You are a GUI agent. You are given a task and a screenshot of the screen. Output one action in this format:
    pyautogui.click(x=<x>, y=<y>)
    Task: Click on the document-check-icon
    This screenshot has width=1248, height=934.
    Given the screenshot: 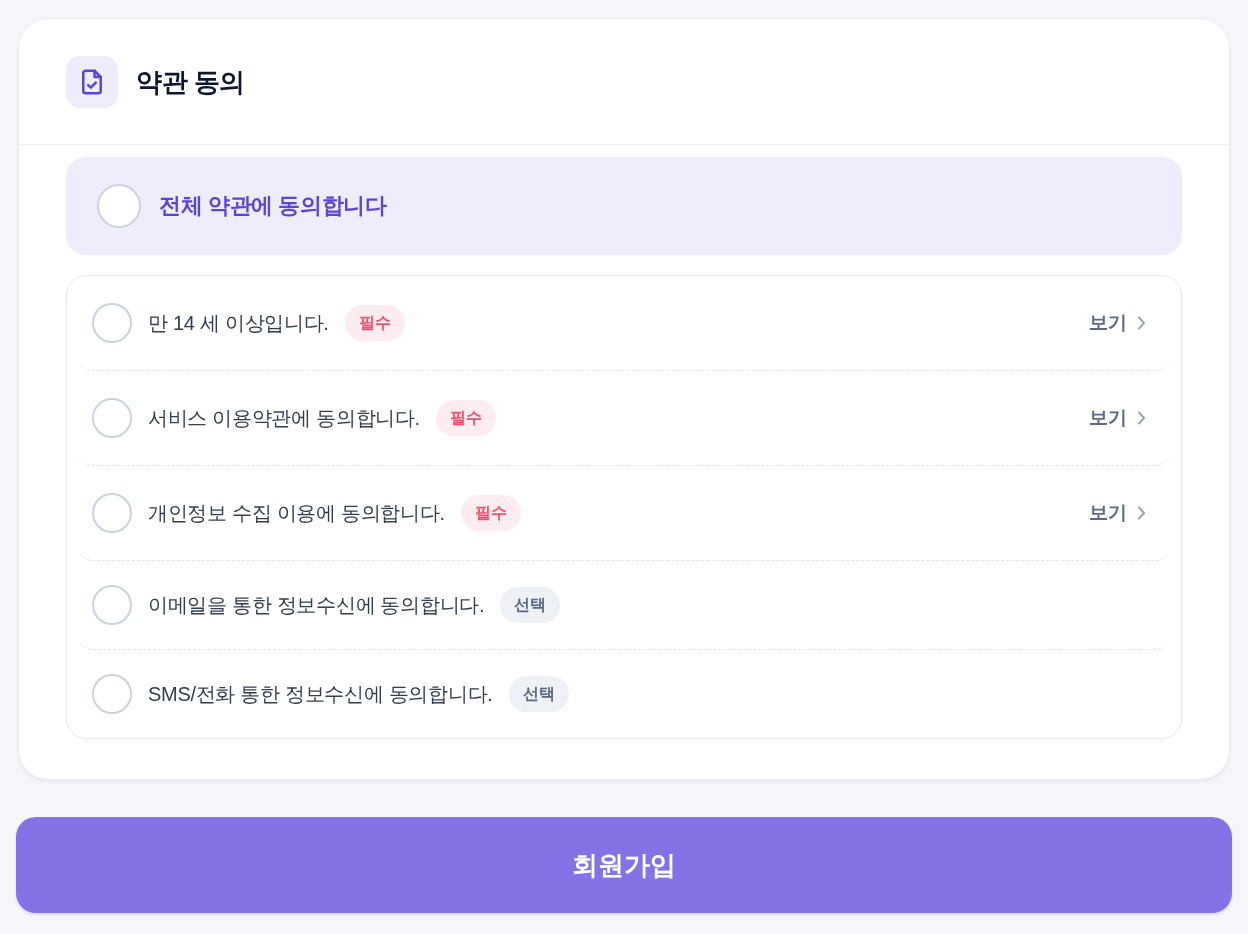 What is the action you would take?
    pyautogui.click(x=92, y=82)
    